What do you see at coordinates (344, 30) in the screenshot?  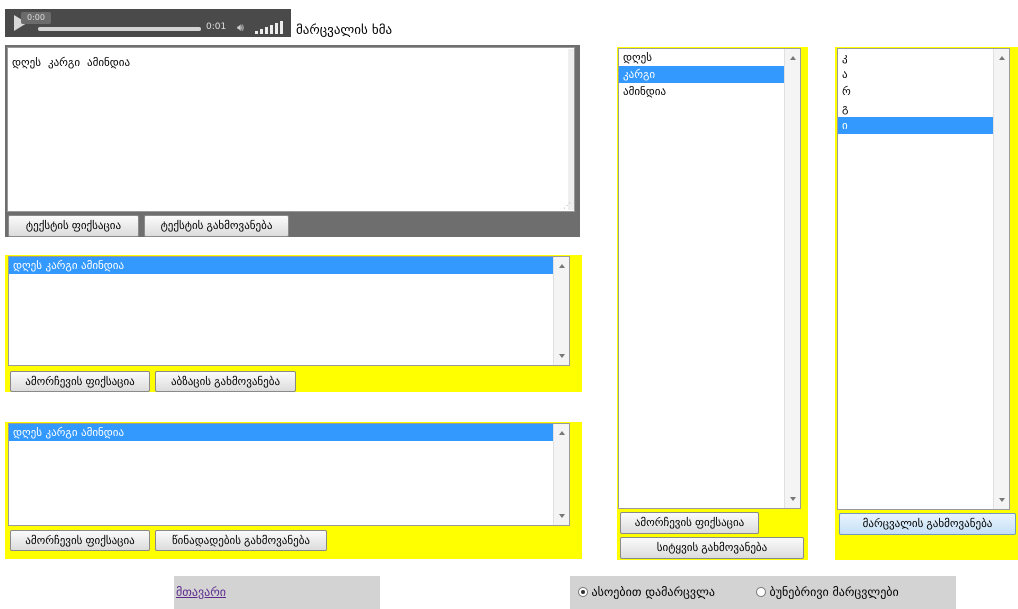 I see `audio-label: მარცვალის ხმა` at bounding box center [344, 30].